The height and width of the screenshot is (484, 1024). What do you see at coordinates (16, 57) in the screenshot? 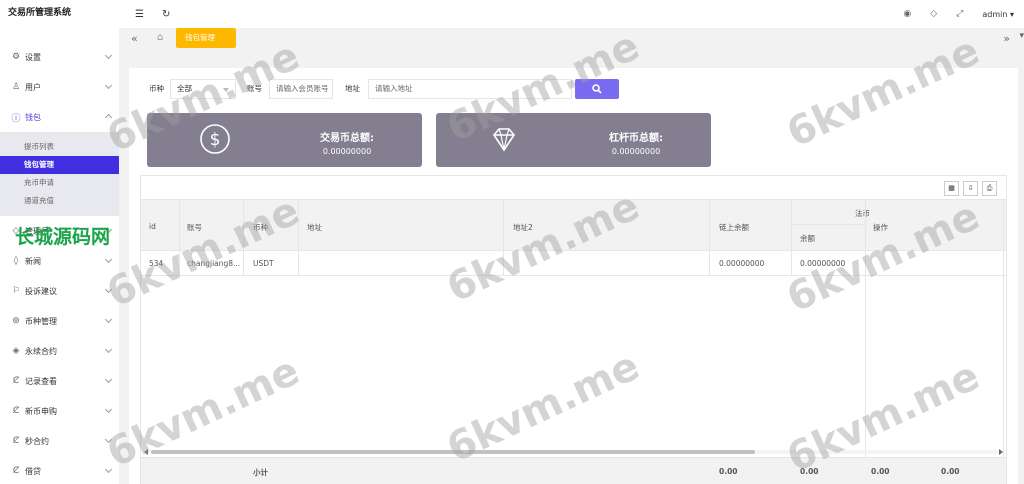
I see `gear-icon: ⚙` at bounding box center [16, 57].